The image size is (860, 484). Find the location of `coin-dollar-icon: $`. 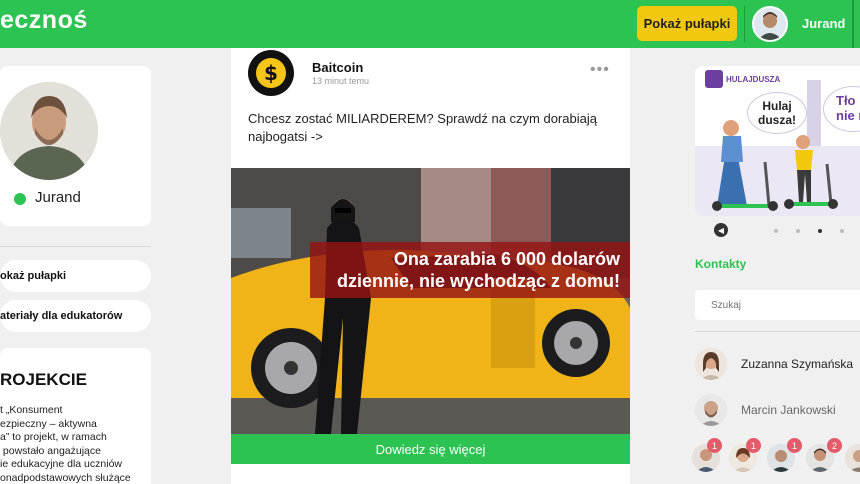

coin-dollar-icon: $ is located at coordinates (271, 73).